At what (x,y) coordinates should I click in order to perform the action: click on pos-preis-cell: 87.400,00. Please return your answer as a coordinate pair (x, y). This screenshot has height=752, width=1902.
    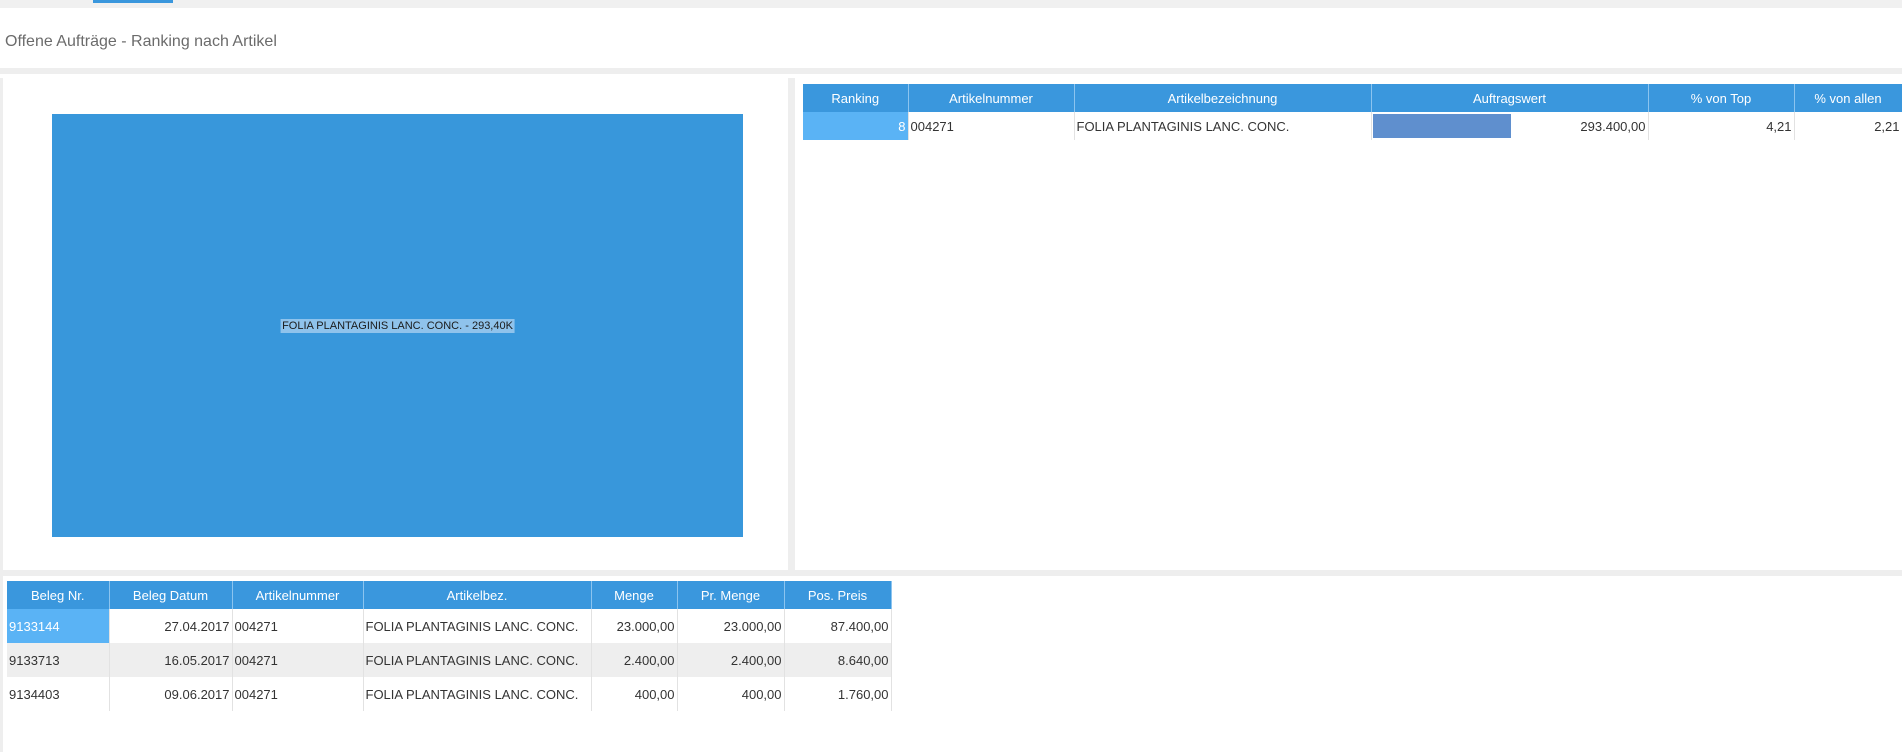
    Looking at the image, I should click on (838, 626).